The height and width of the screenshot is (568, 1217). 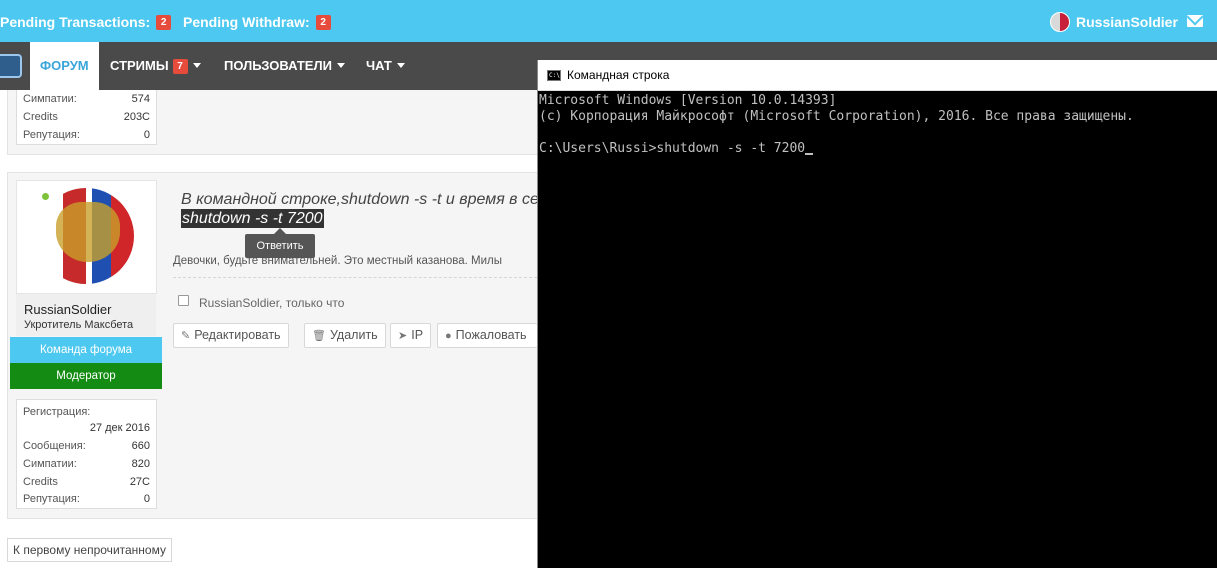 I want to click on stat-value: 27 дек 2016, so click(x=119, y=428).